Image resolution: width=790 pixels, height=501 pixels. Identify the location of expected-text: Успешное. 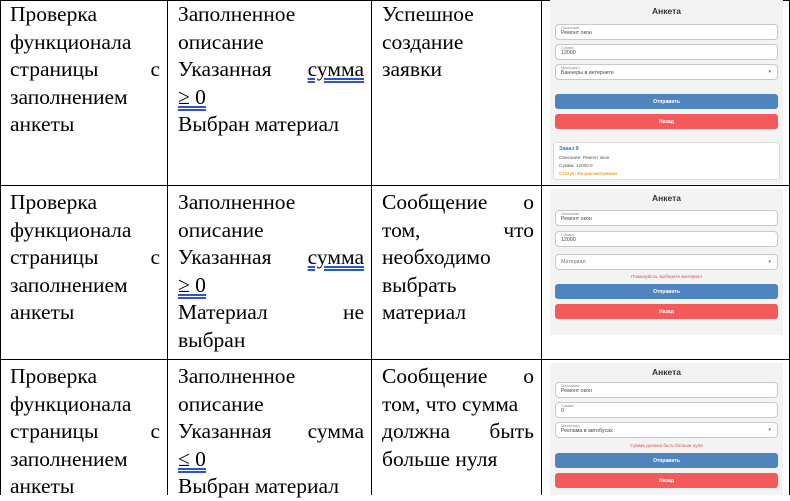
(428, 14).